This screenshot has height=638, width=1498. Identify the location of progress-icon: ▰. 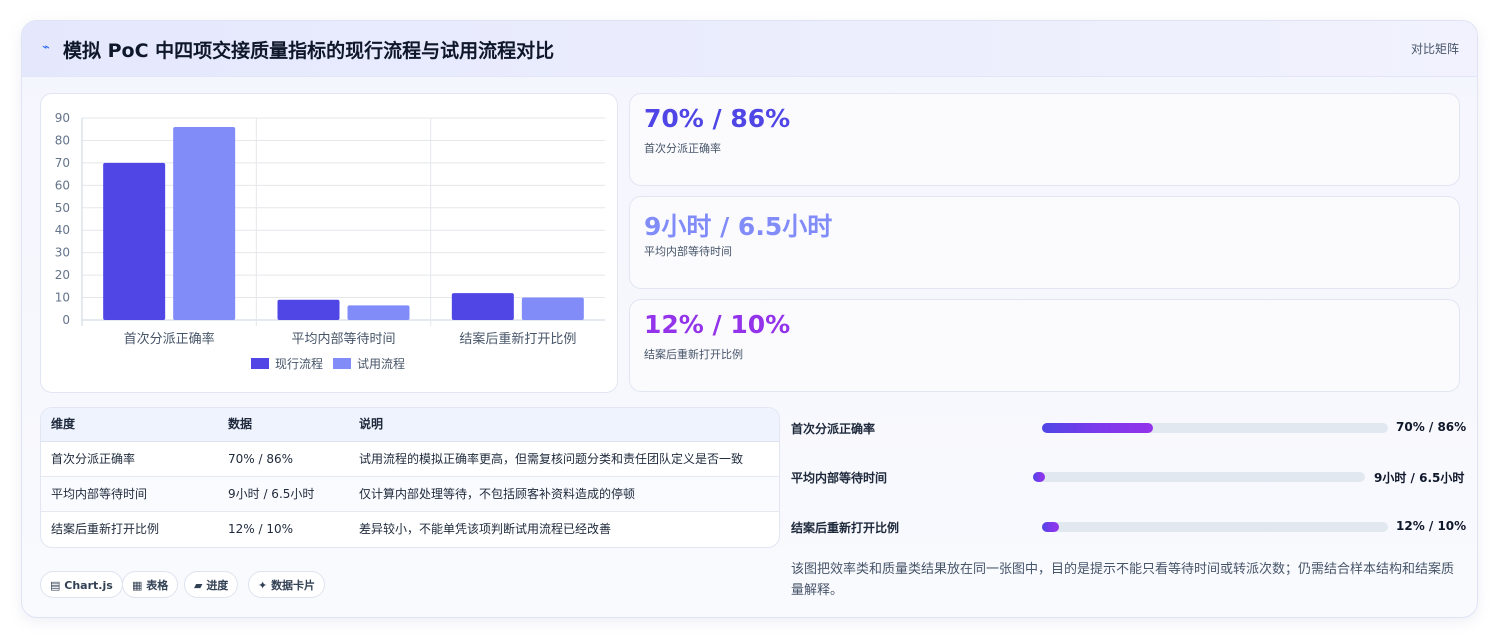
(198, 585).